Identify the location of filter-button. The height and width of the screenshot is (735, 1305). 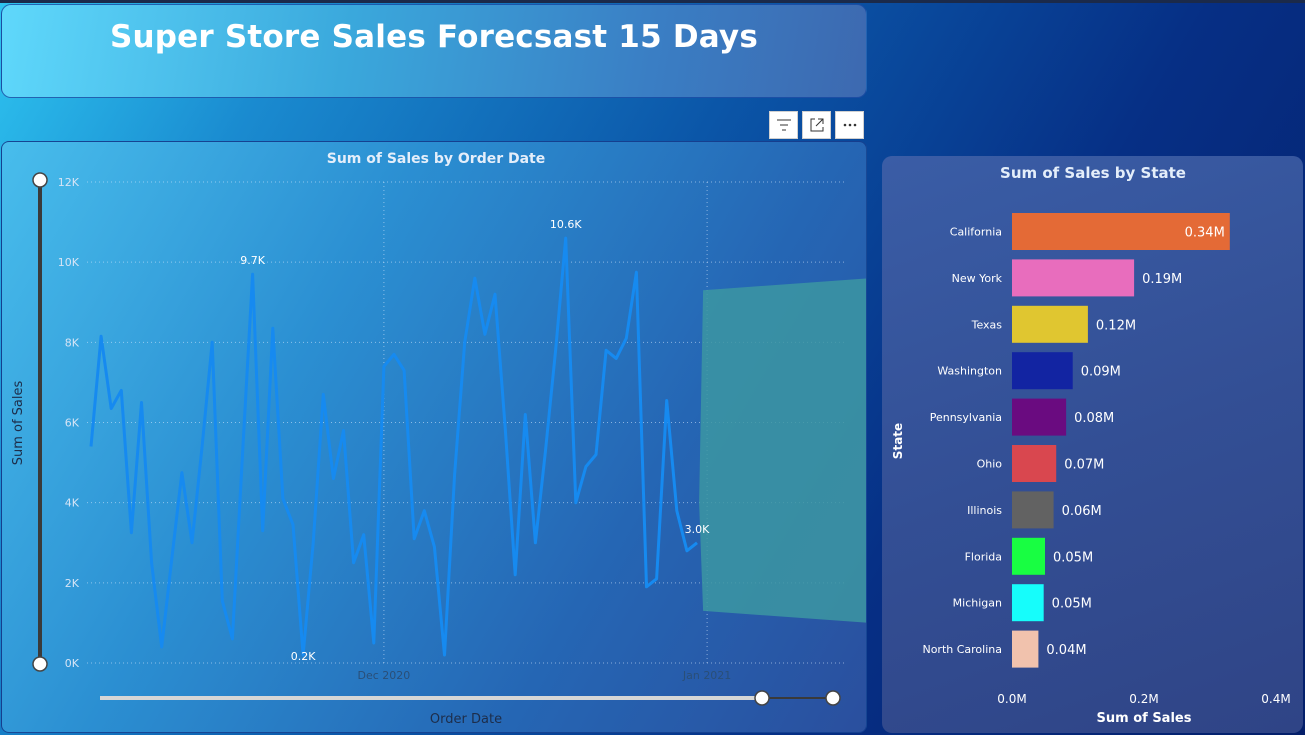
(783, 125).